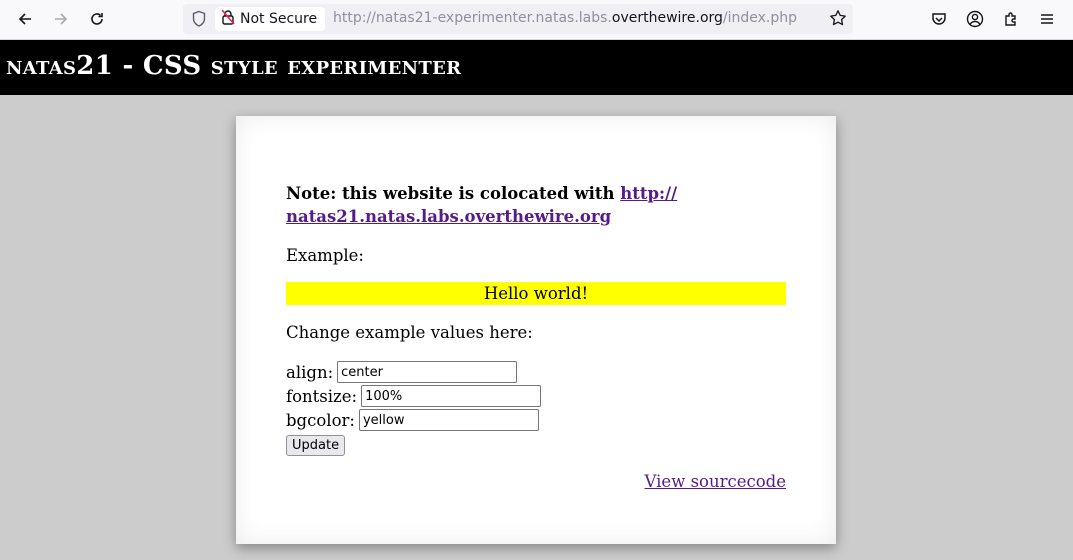 This screenshot has height=560, width=1073. What do you see at coordinates (228, 19) in the screenshot?
I see `insecure-lock-icon` at bounding box center [228, 19].